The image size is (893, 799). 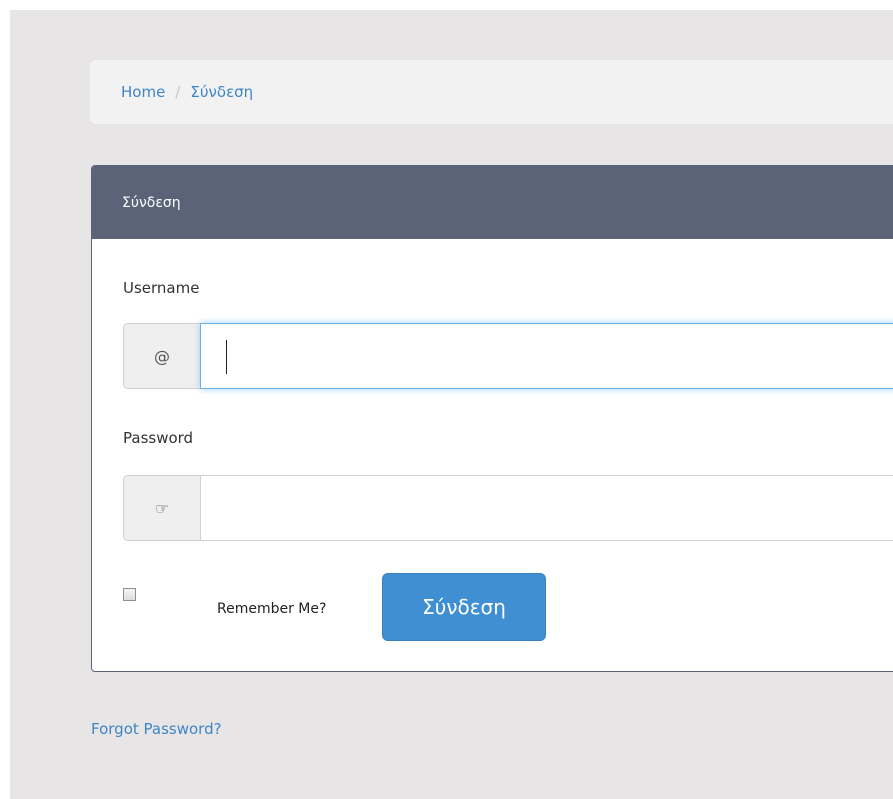 I want to click on username-label: Username, so click(x=161, y=288).